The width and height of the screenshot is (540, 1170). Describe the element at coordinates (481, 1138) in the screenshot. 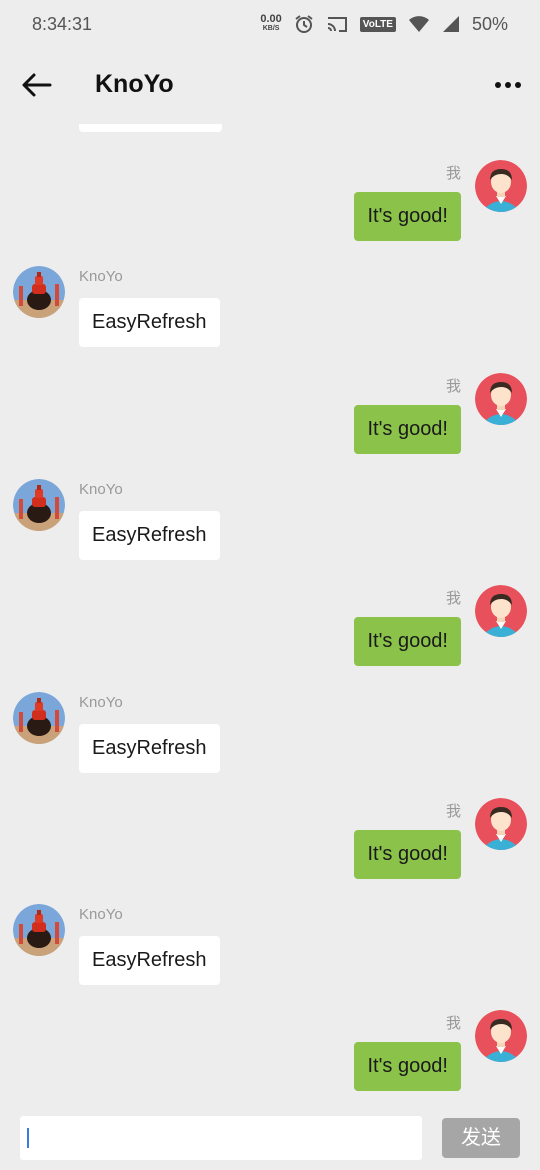

I see `send-button: 发送` at that location.